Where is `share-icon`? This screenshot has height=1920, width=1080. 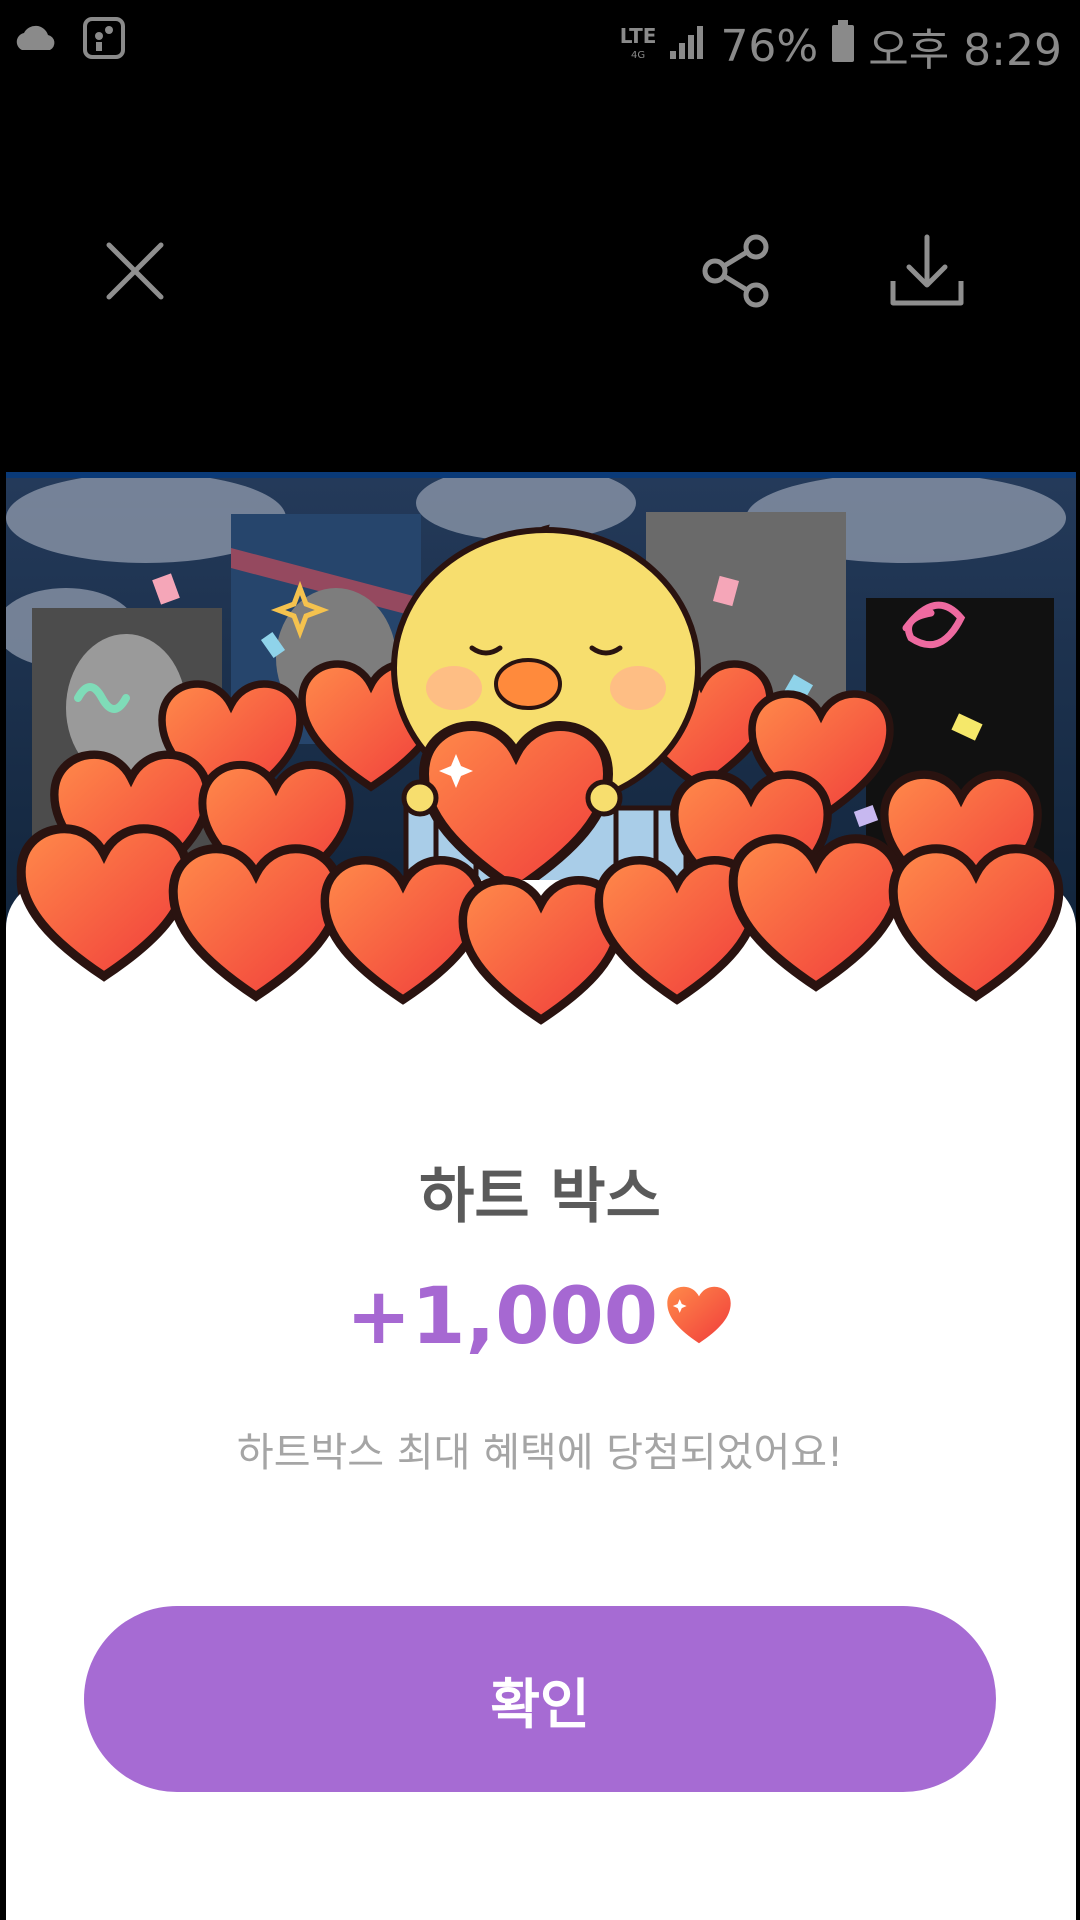
share-icon is located at coordinates (737, 271).